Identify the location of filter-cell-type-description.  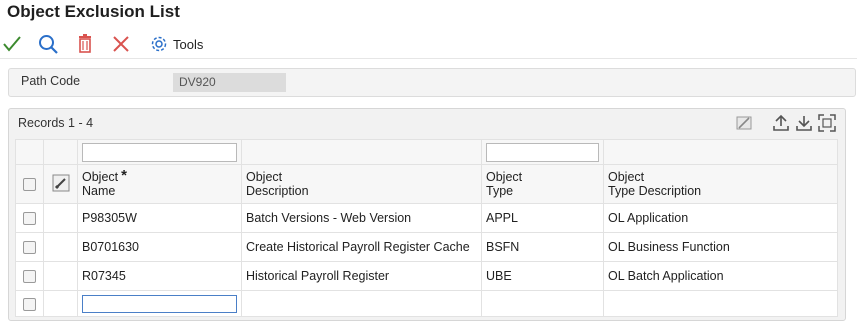
(720, 152).